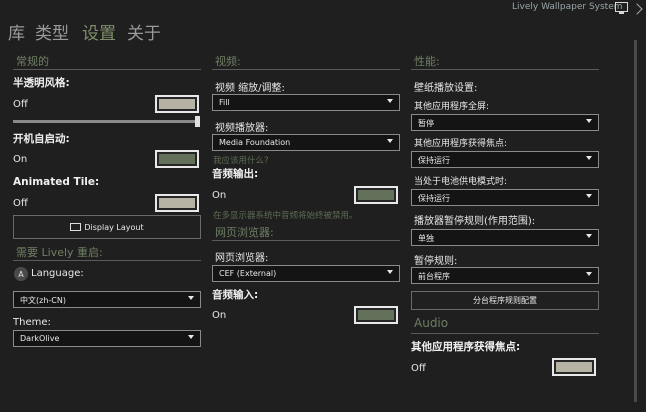 This screenshot has height=412, width=646. I want to click on startup-label: 开机自启动:, so click(41, 139).